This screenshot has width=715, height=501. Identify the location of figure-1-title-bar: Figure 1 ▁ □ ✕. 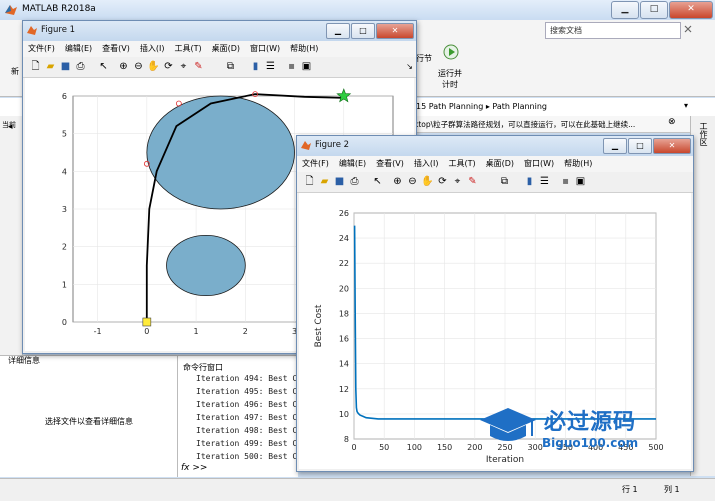
(219, 31).